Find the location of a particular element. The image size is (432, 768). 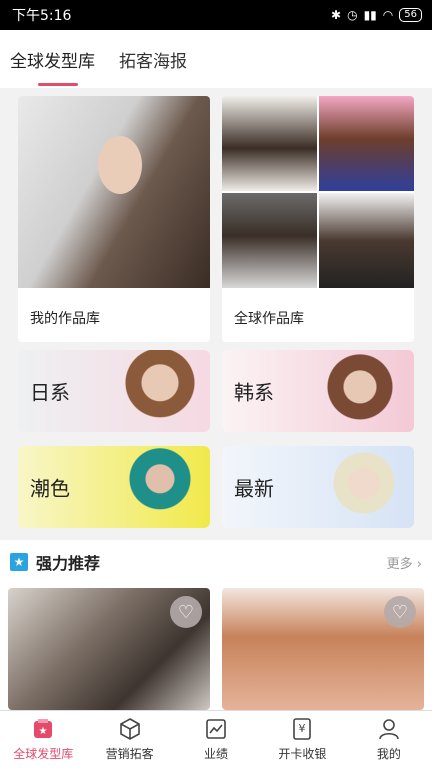

bottom-nav: ★ 全球发型库 营销拓客 业绩 ¥ 开卡收银 我的 is located at coordinates (216, 739).